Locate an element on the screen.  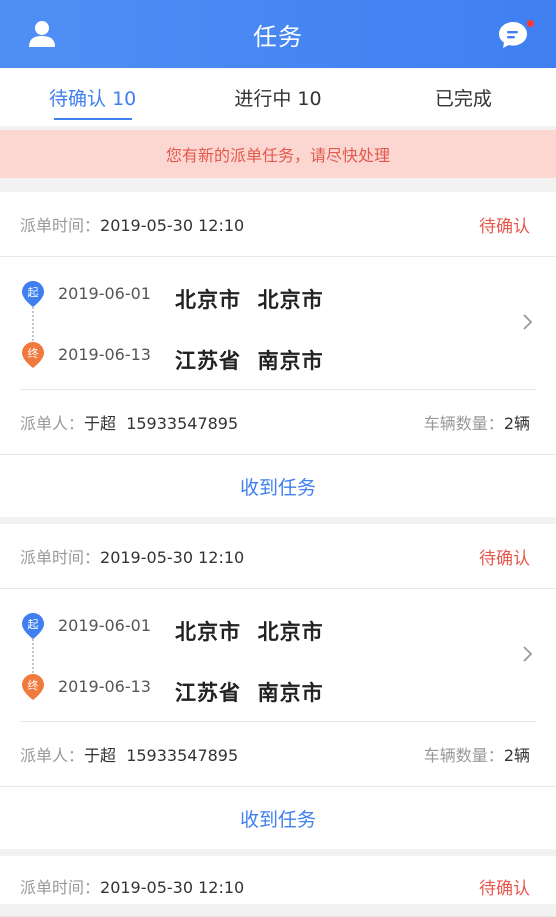
status-tabs: 待确认 10 进行中 10 已完成 is located at coordinates (278, 97).